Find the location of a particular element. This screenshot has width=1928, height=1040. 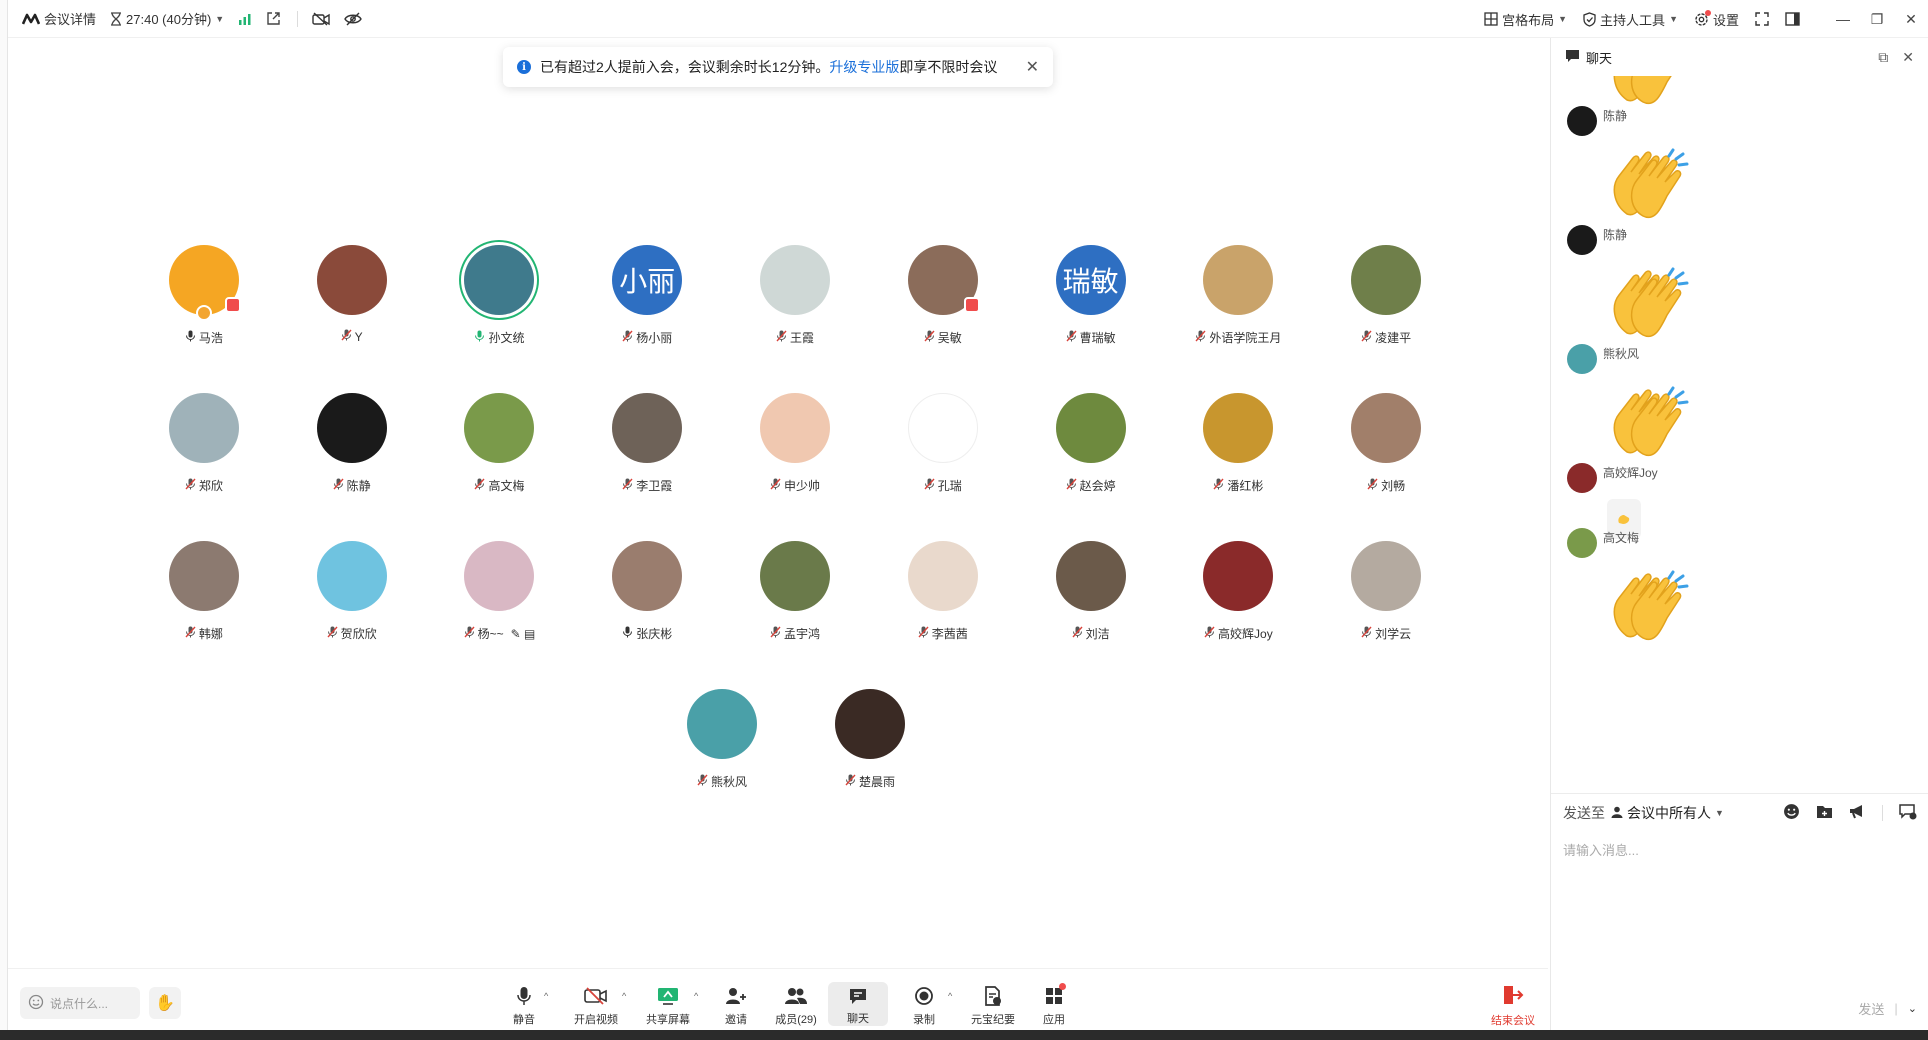

members-button: 成员(29) is located at coordinates (796, 1006).